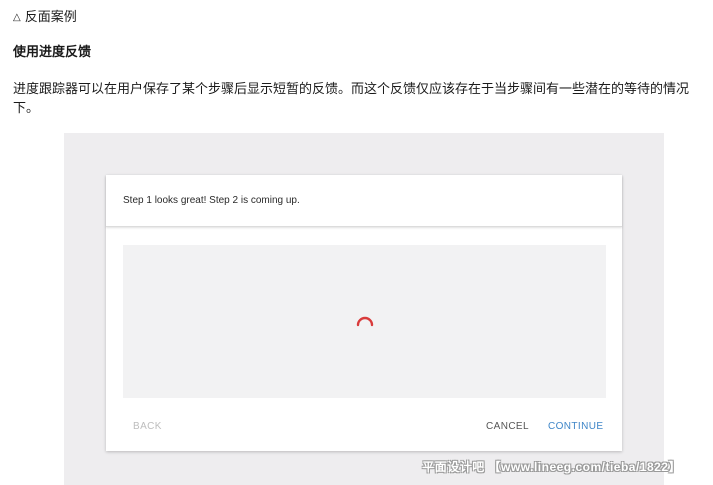 The width and height of the screenshot is (713, 485). What do you see at coordinates (364, 427) in the screenshot?
I see `card-actions: BACK CANCEL CONTINUE` at bounding box center [364, 427].